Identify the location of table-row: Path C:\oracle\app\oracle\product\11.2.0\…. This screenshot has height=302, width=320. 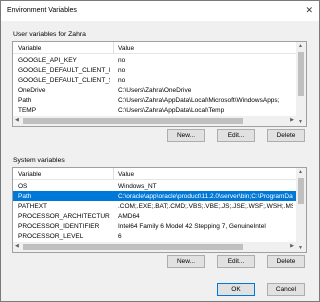
(154, 196).